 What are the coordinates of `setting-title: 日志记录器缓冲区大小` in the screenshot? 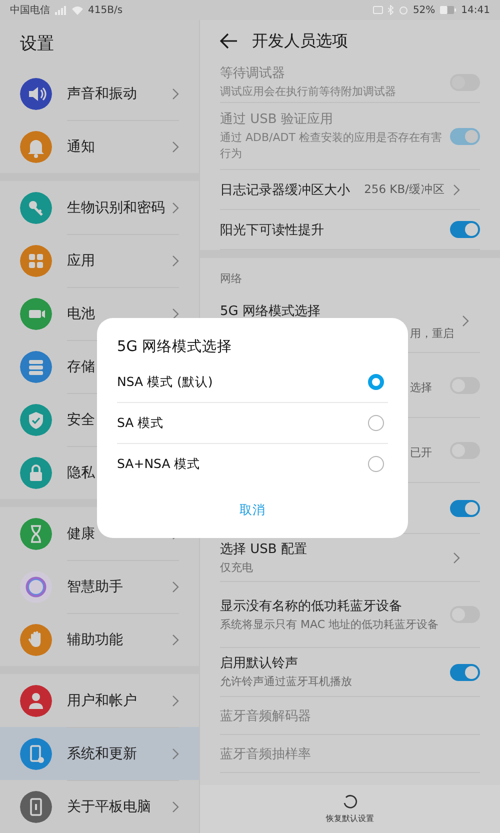 It's located at (285, 190).